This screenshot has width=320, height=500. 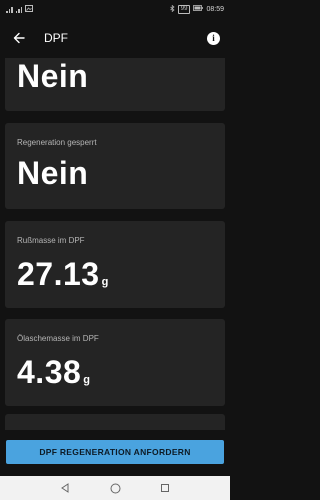 I want to click on value-card: Nein, so click(x=115, y=84).